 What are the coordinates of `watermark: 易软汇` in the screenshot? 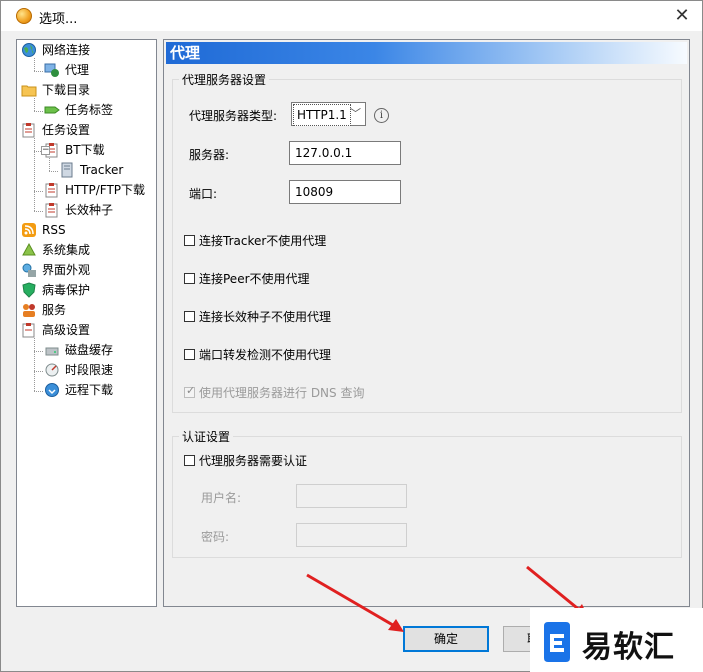 It's located at (616, 640).